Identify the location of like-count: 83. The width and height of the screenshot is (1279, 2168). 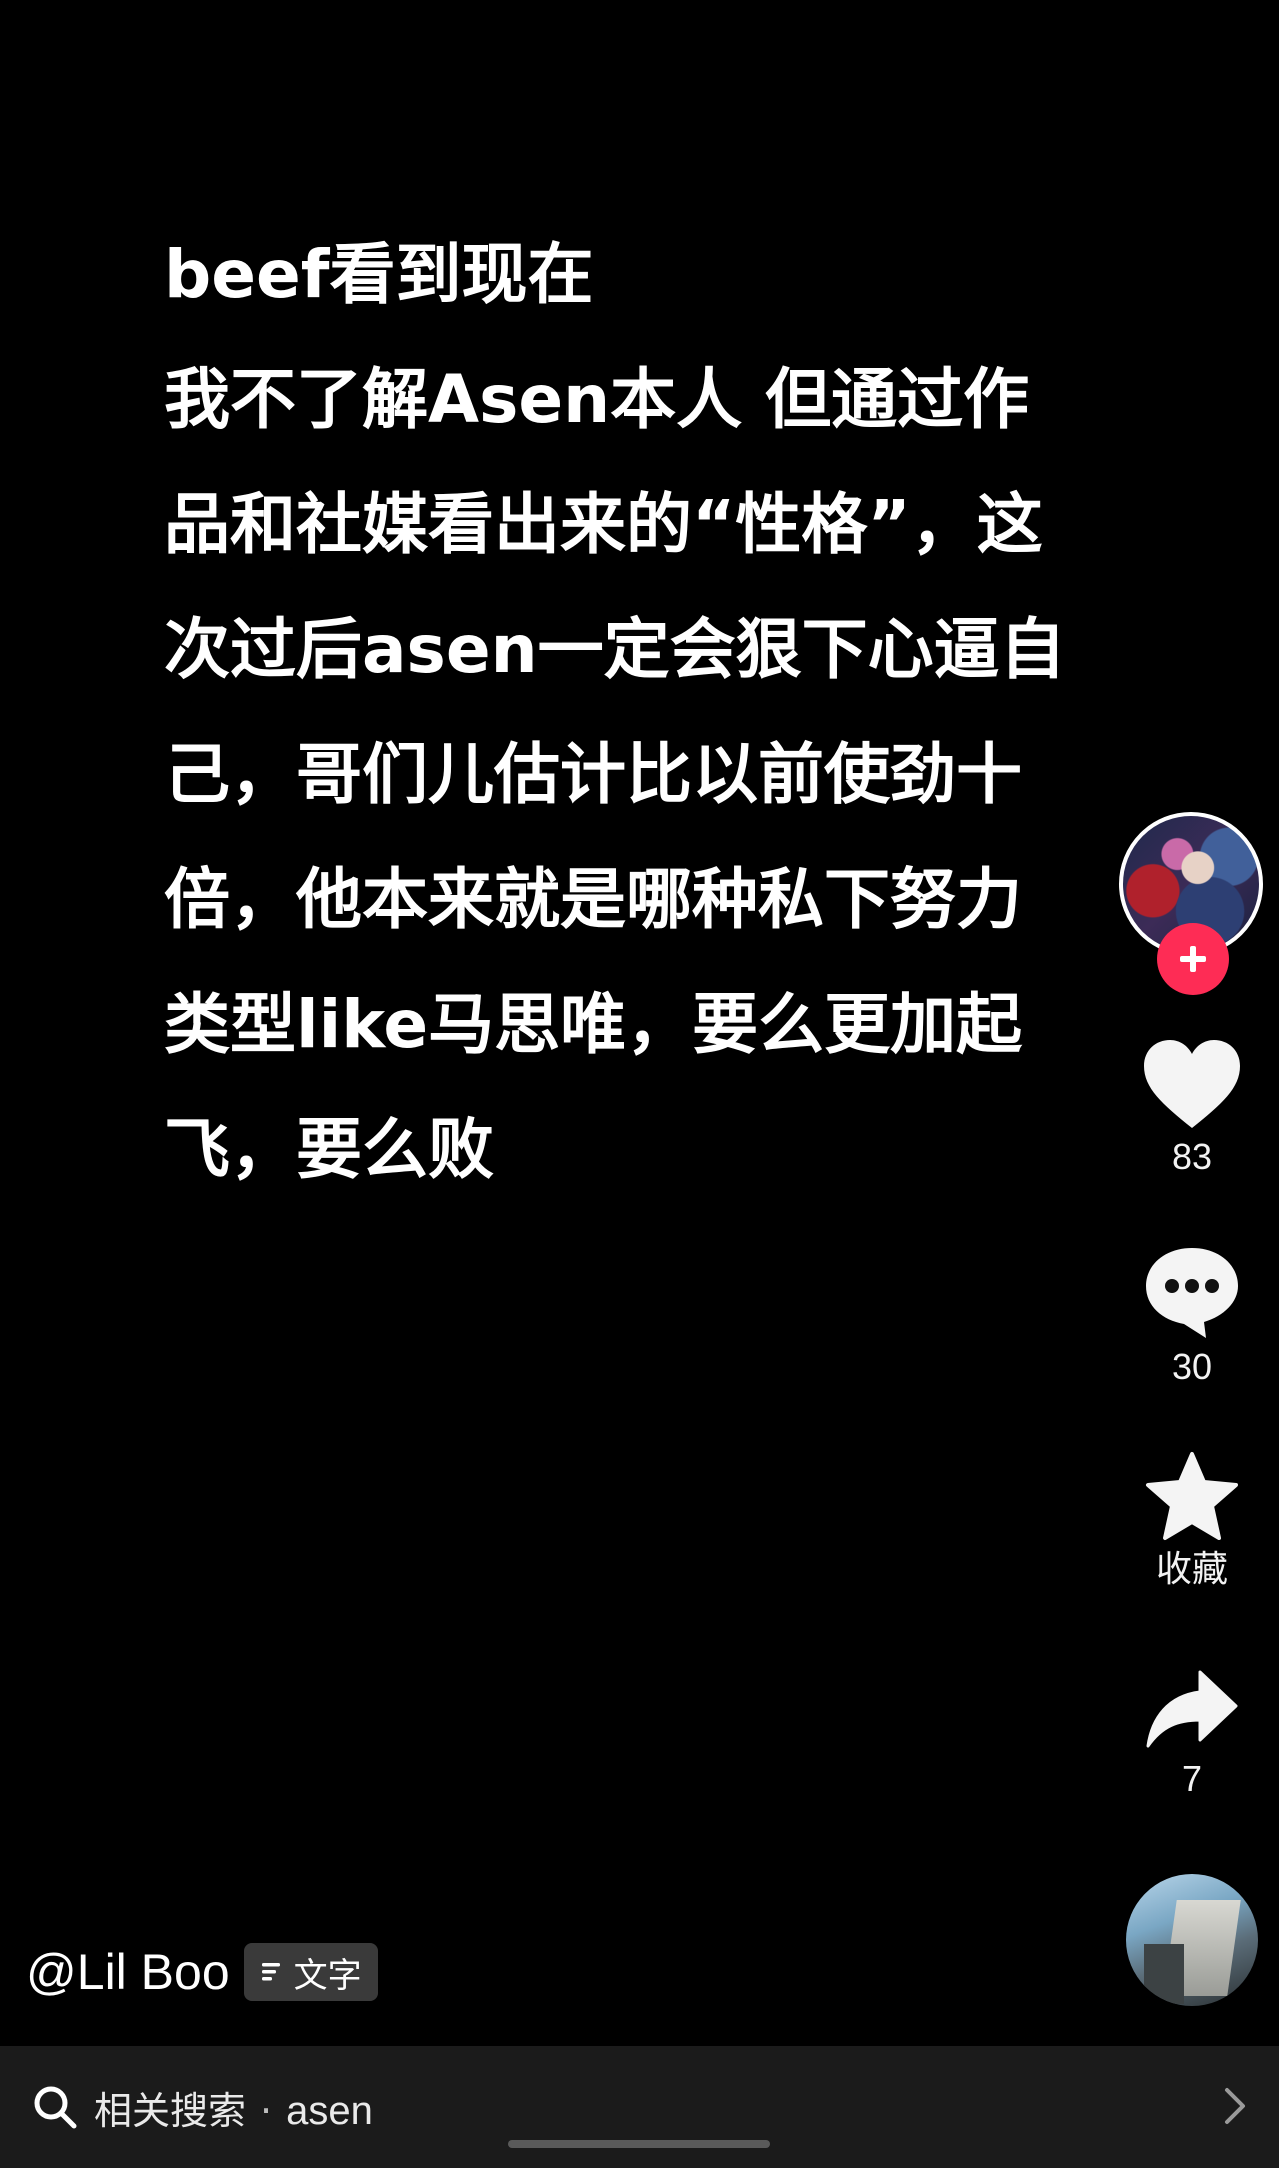
(1192, 1156).